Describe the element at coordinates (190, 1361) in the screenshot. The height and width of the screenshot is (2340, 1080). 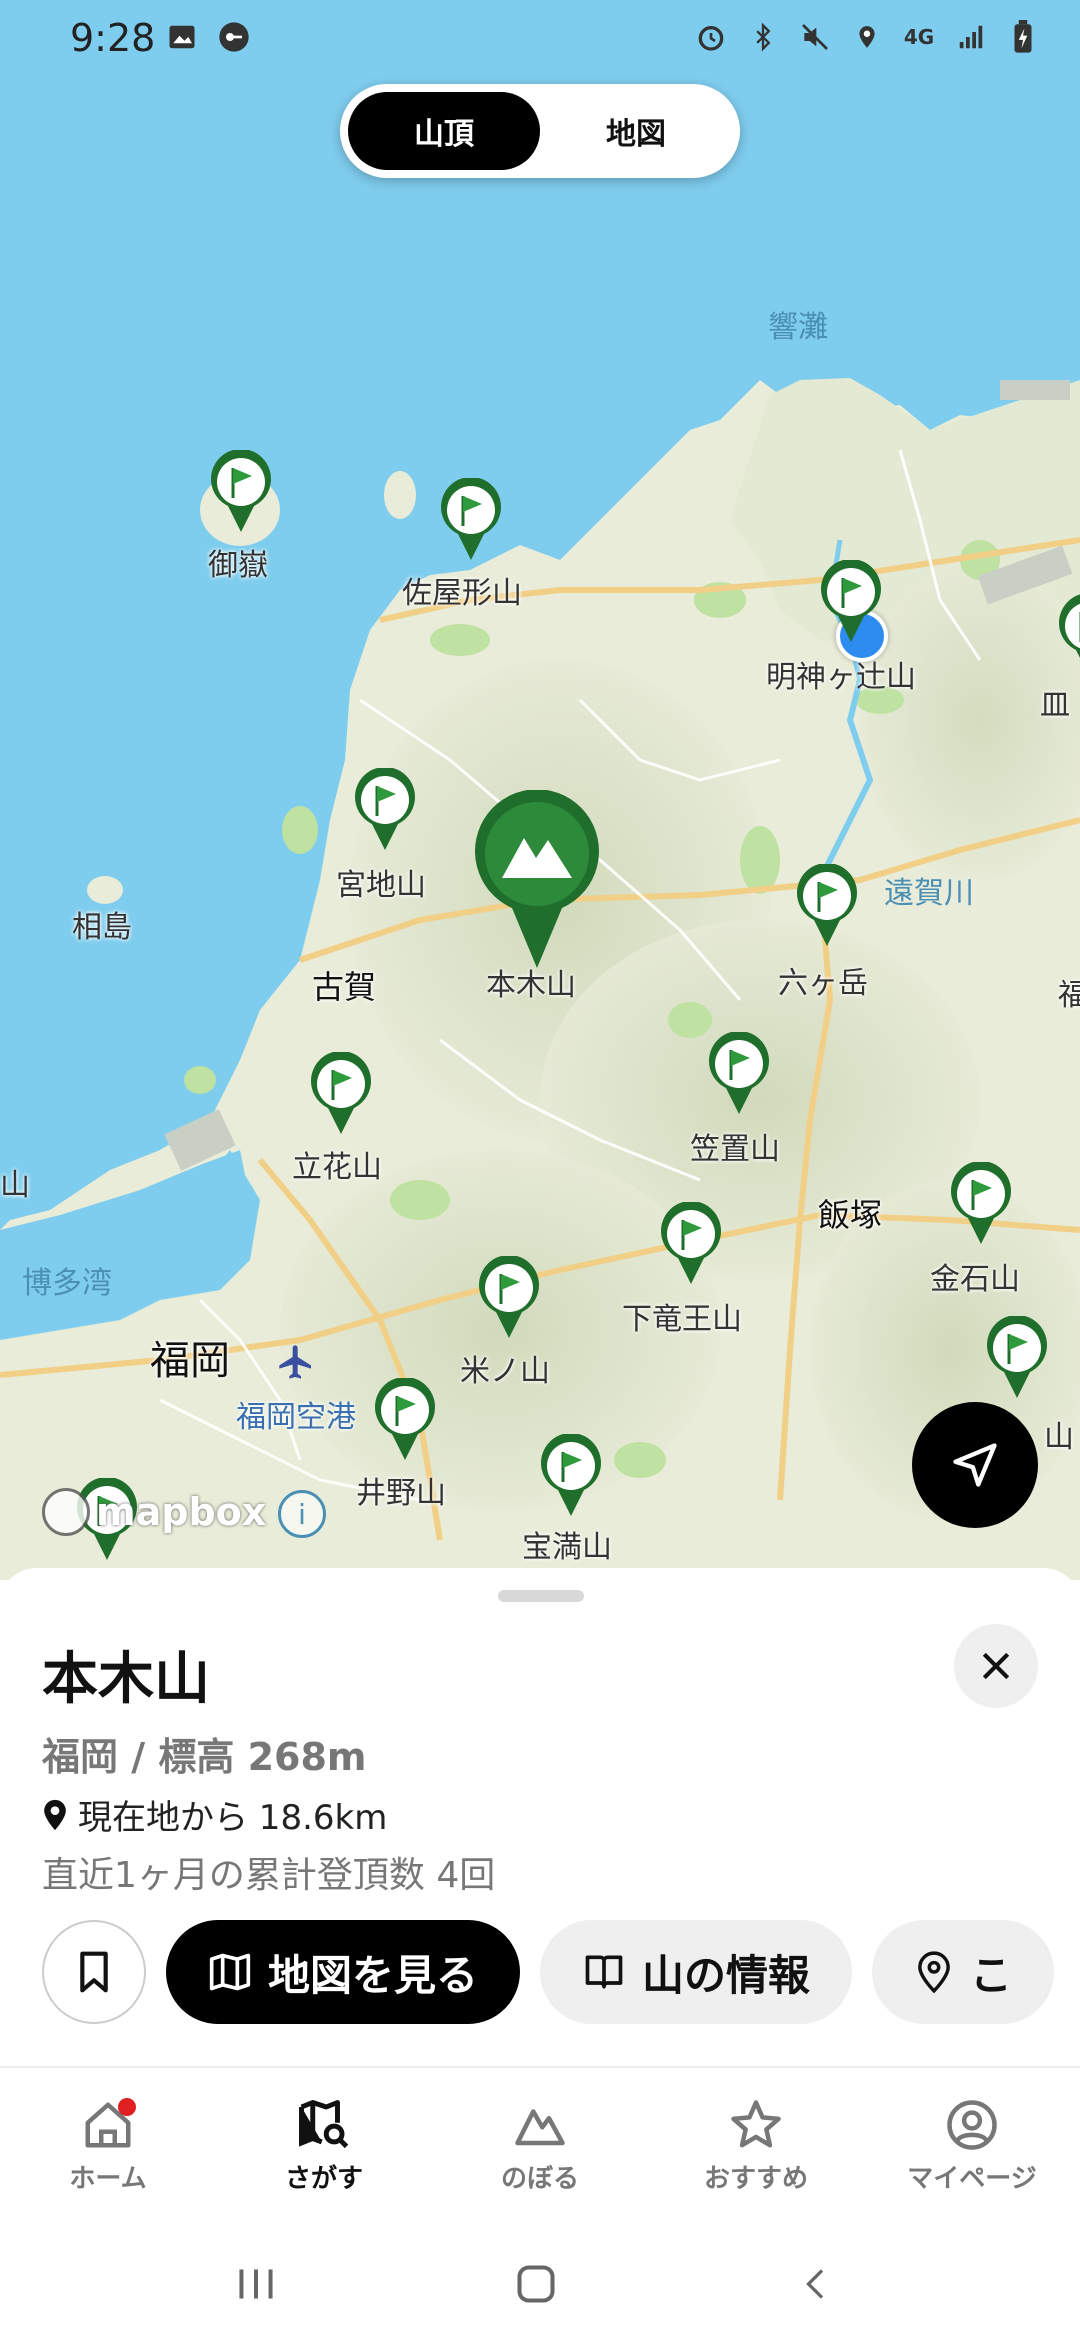
I see `city-label-fukuoka: 福岡` at that location.